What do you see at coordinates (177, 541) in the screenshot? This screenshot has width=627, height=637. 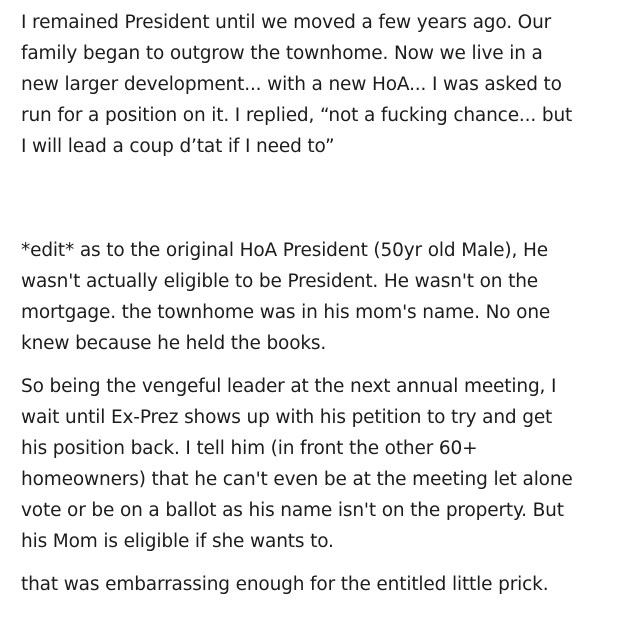 I see `text-line: his Mom is eligible if she wants to.` at bounding box center [177, 541].